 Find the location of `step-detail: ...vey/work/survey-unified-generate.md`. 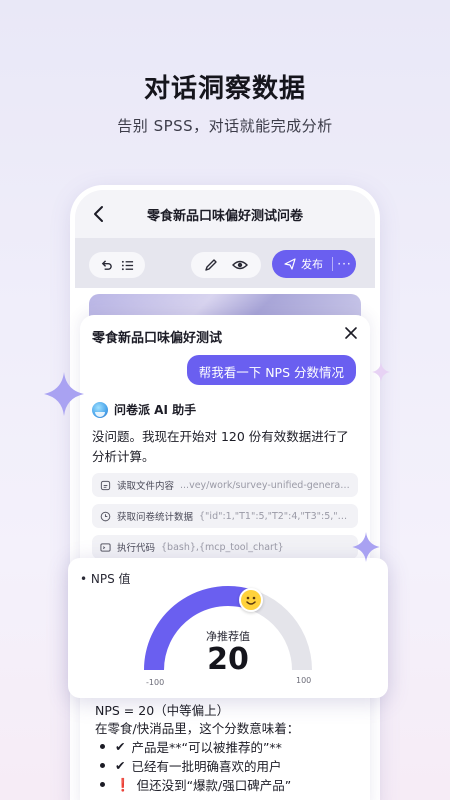

step-detail: ...vey/work/survey-unified-generate.md is located at coordinates (265, 485).